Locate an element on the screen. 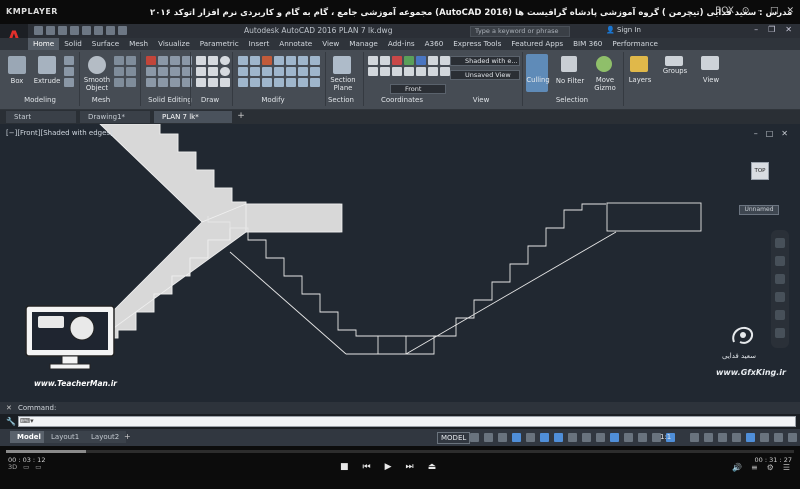 The width and height of the screenshot is (800, 489). 3d-osnap-icon is located at coordinates (614, 437).